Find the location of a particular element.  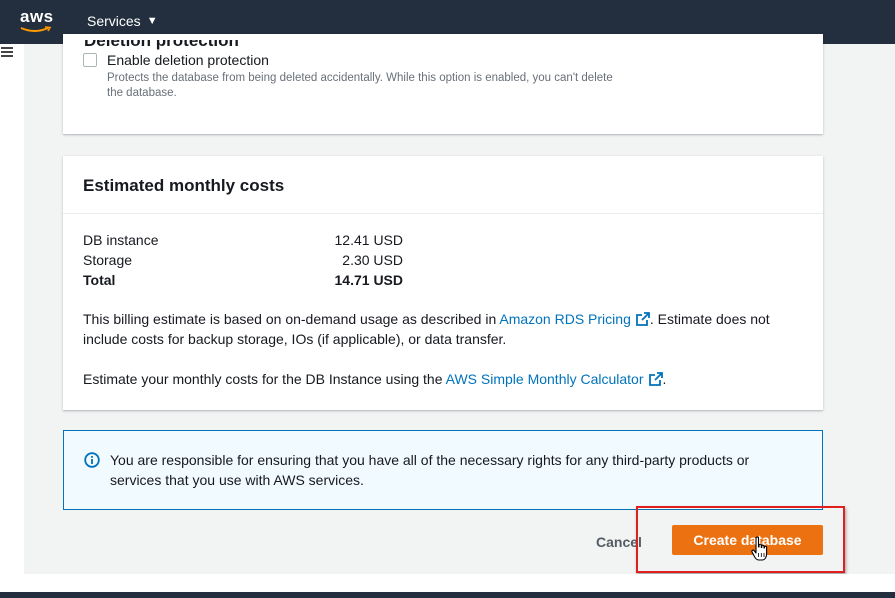

monthly-calculator-link: AWS Simple Monthly Calculator is located at coordinates (554, 379).